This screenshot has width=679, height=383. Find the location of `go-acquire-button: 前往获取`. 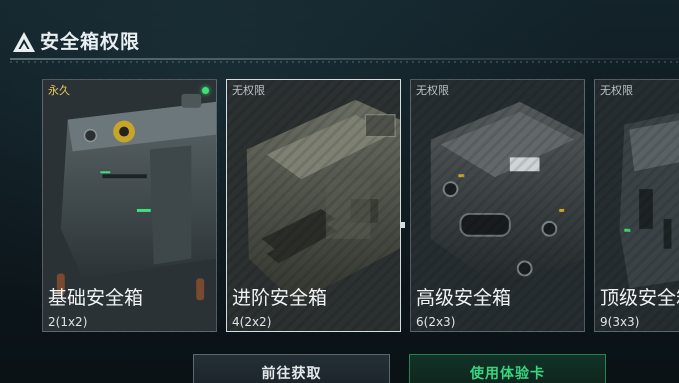

go-acquire-button: 前往获取 is located at coordinates (291, 368).